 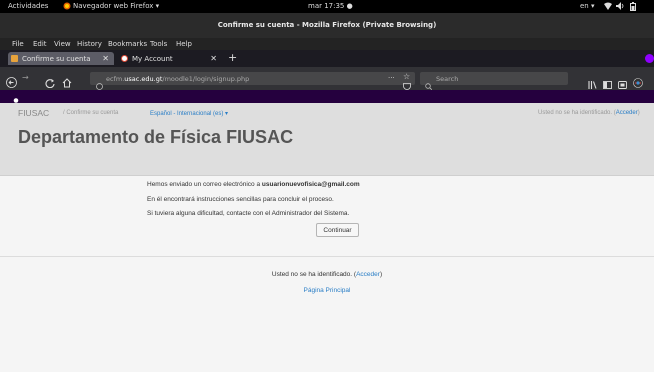 What do you see at coordinates (330, 6) in the screenshot?
I see `clock: mar 17:35 ●` at bounding box center [330, 6].